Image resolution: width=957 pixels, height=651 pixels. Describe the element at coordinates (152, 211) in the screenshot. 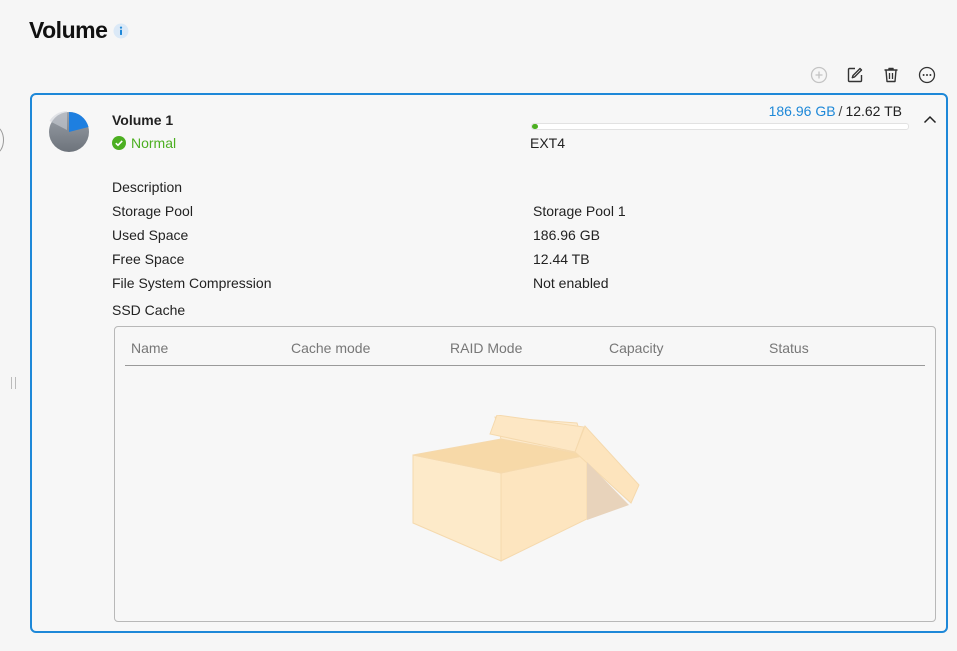

I see `property-label: Storage Pool` at that location.